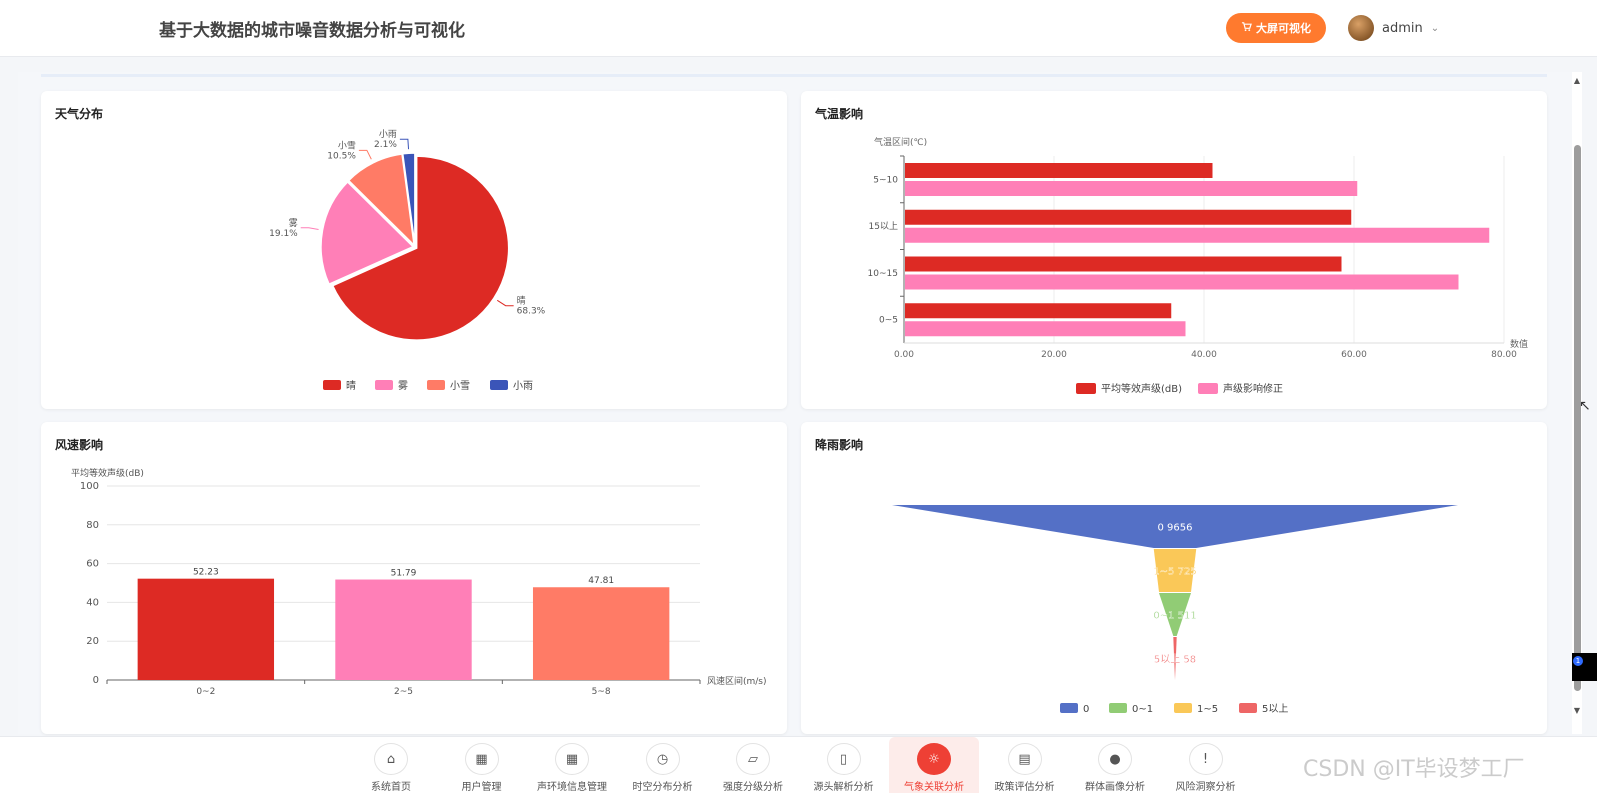 Image resolution: width=1597 pixels, height=793 pixels. Describe the element at coordinates (1577, 710) in the screenshot. I see `scroll-down-arrow-icon: ▼` at that location.